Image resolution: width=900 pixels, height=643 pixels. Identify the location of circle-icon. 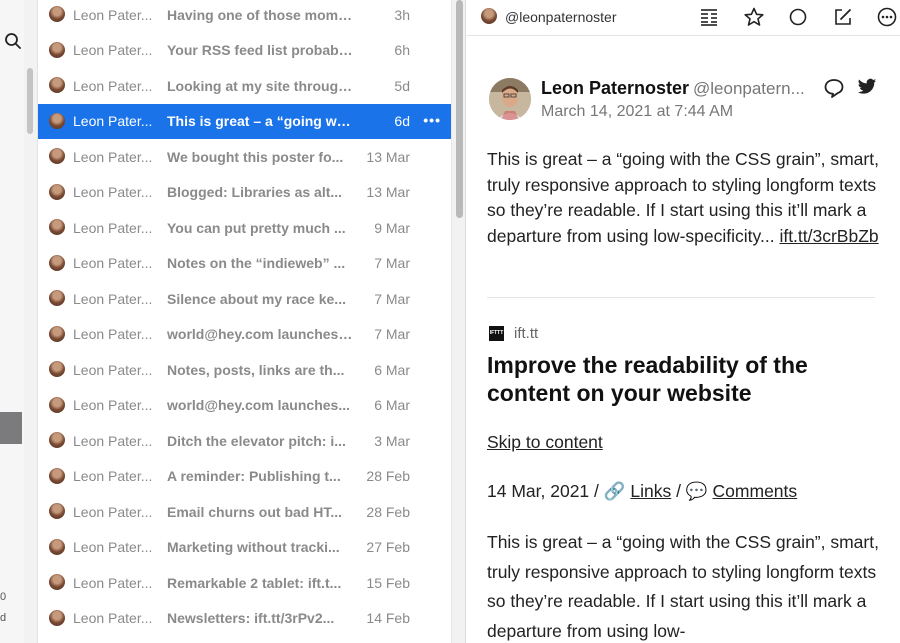
(798, 17).